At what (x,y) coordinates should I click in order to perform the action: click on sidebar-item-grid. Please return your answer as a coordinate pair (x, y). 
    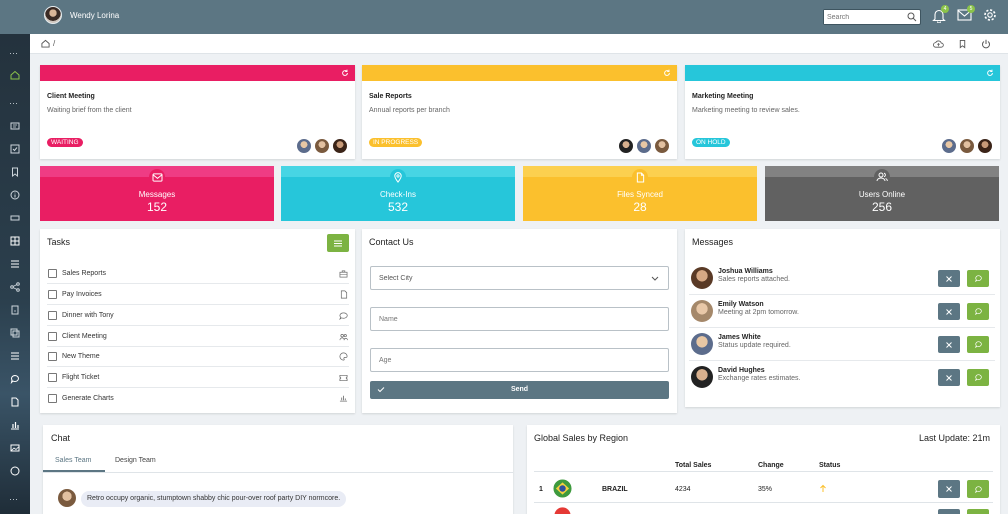
    Looking at the image, I should click on (15, 241).